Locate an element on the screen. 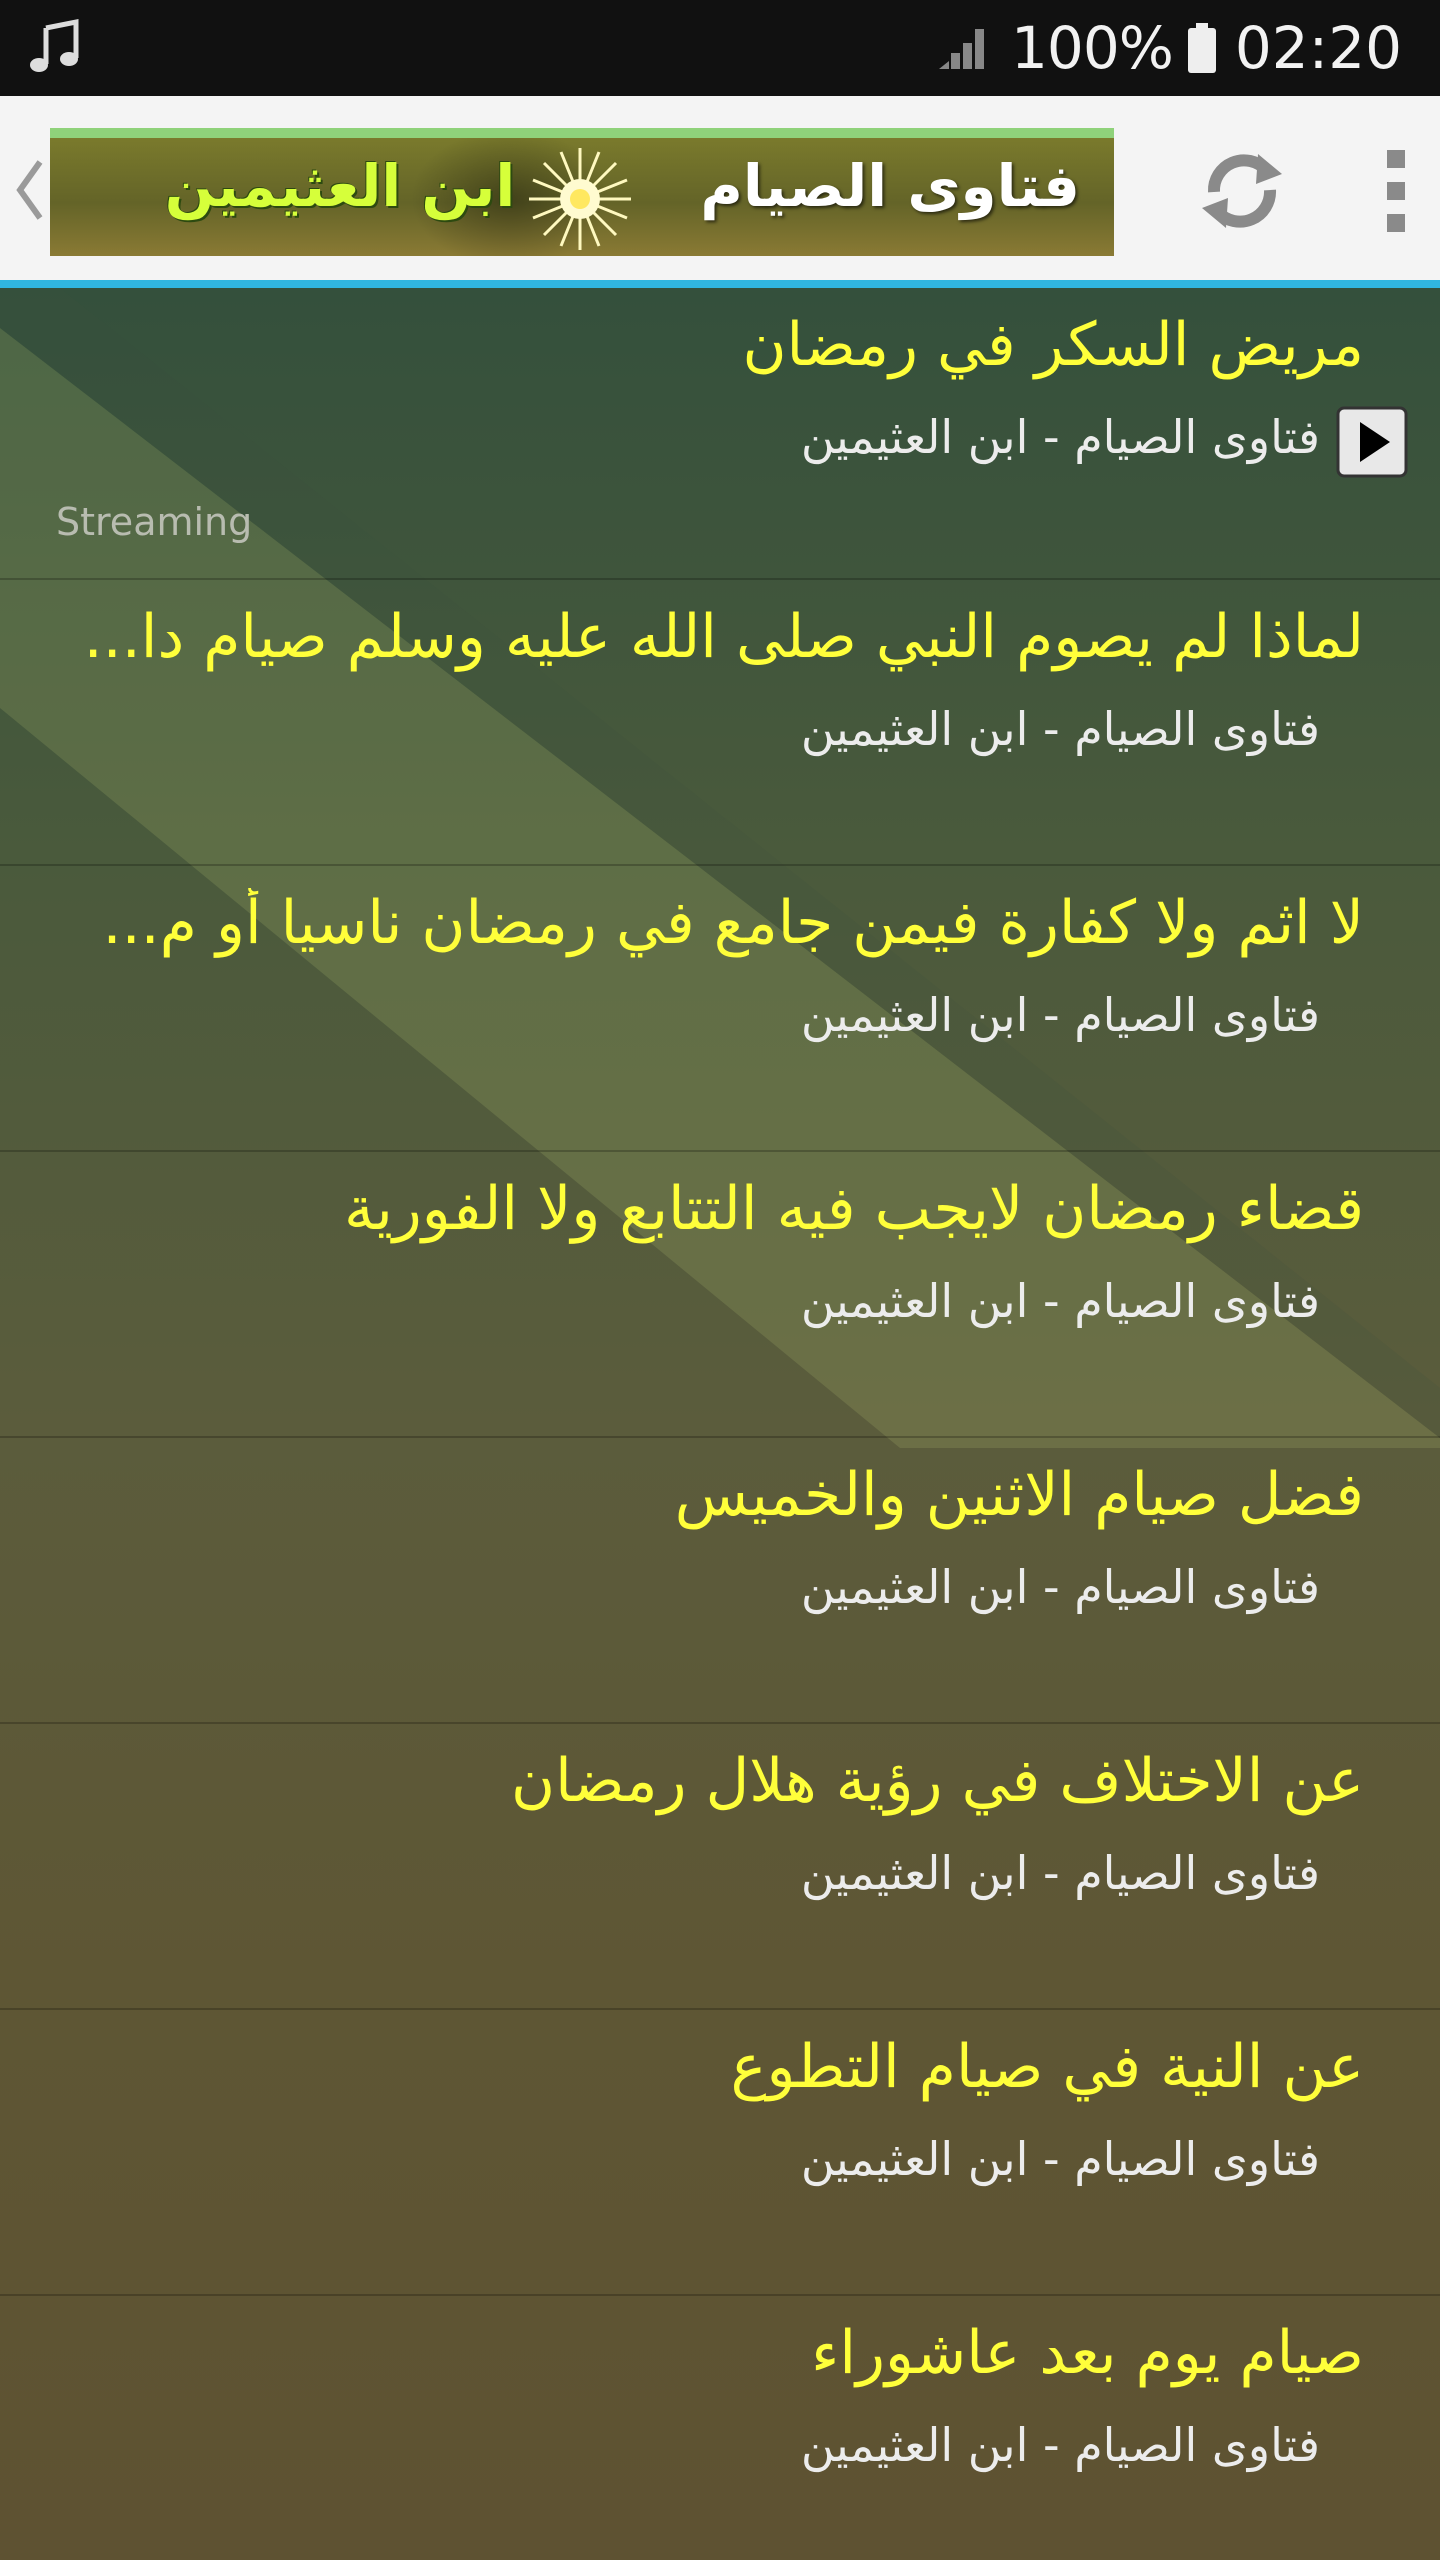  app-banner-logo: ابن العثيمين فتاوى الصيام is located at coordinates (582, 192).